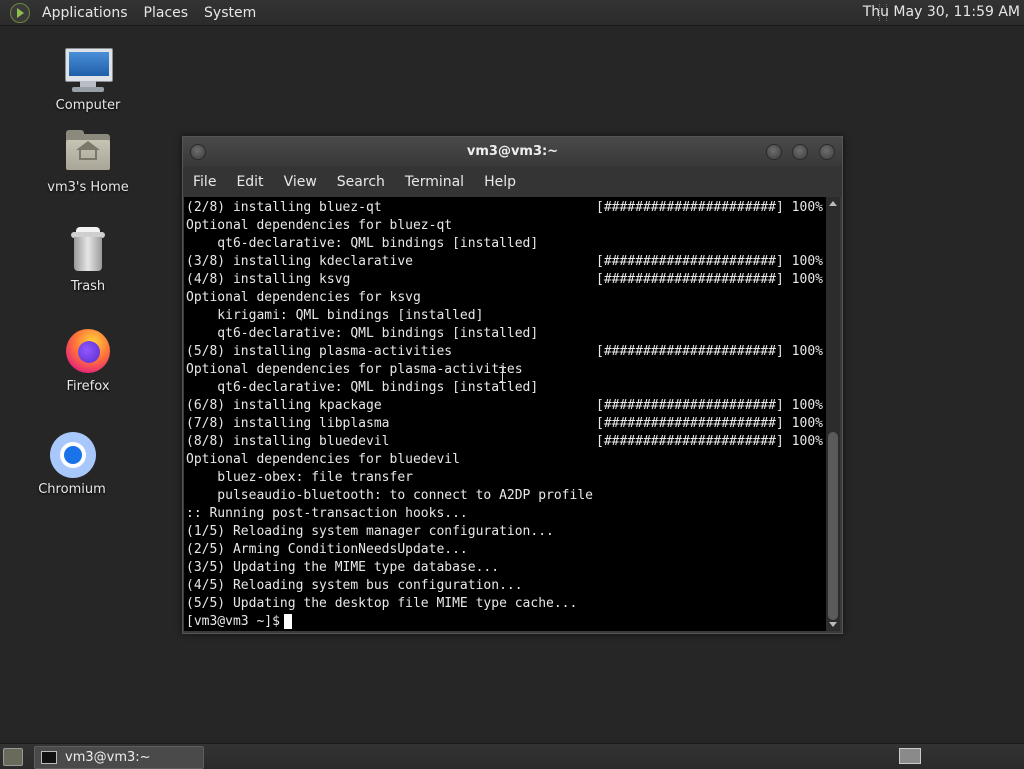 The height and width of the screenshot is (769, 1024). What do you see at coordinates (319, 225) in the screenshot?
I see `terminal-line: Optional dependencies for bluez-qt` at bounding box center [319, 225].